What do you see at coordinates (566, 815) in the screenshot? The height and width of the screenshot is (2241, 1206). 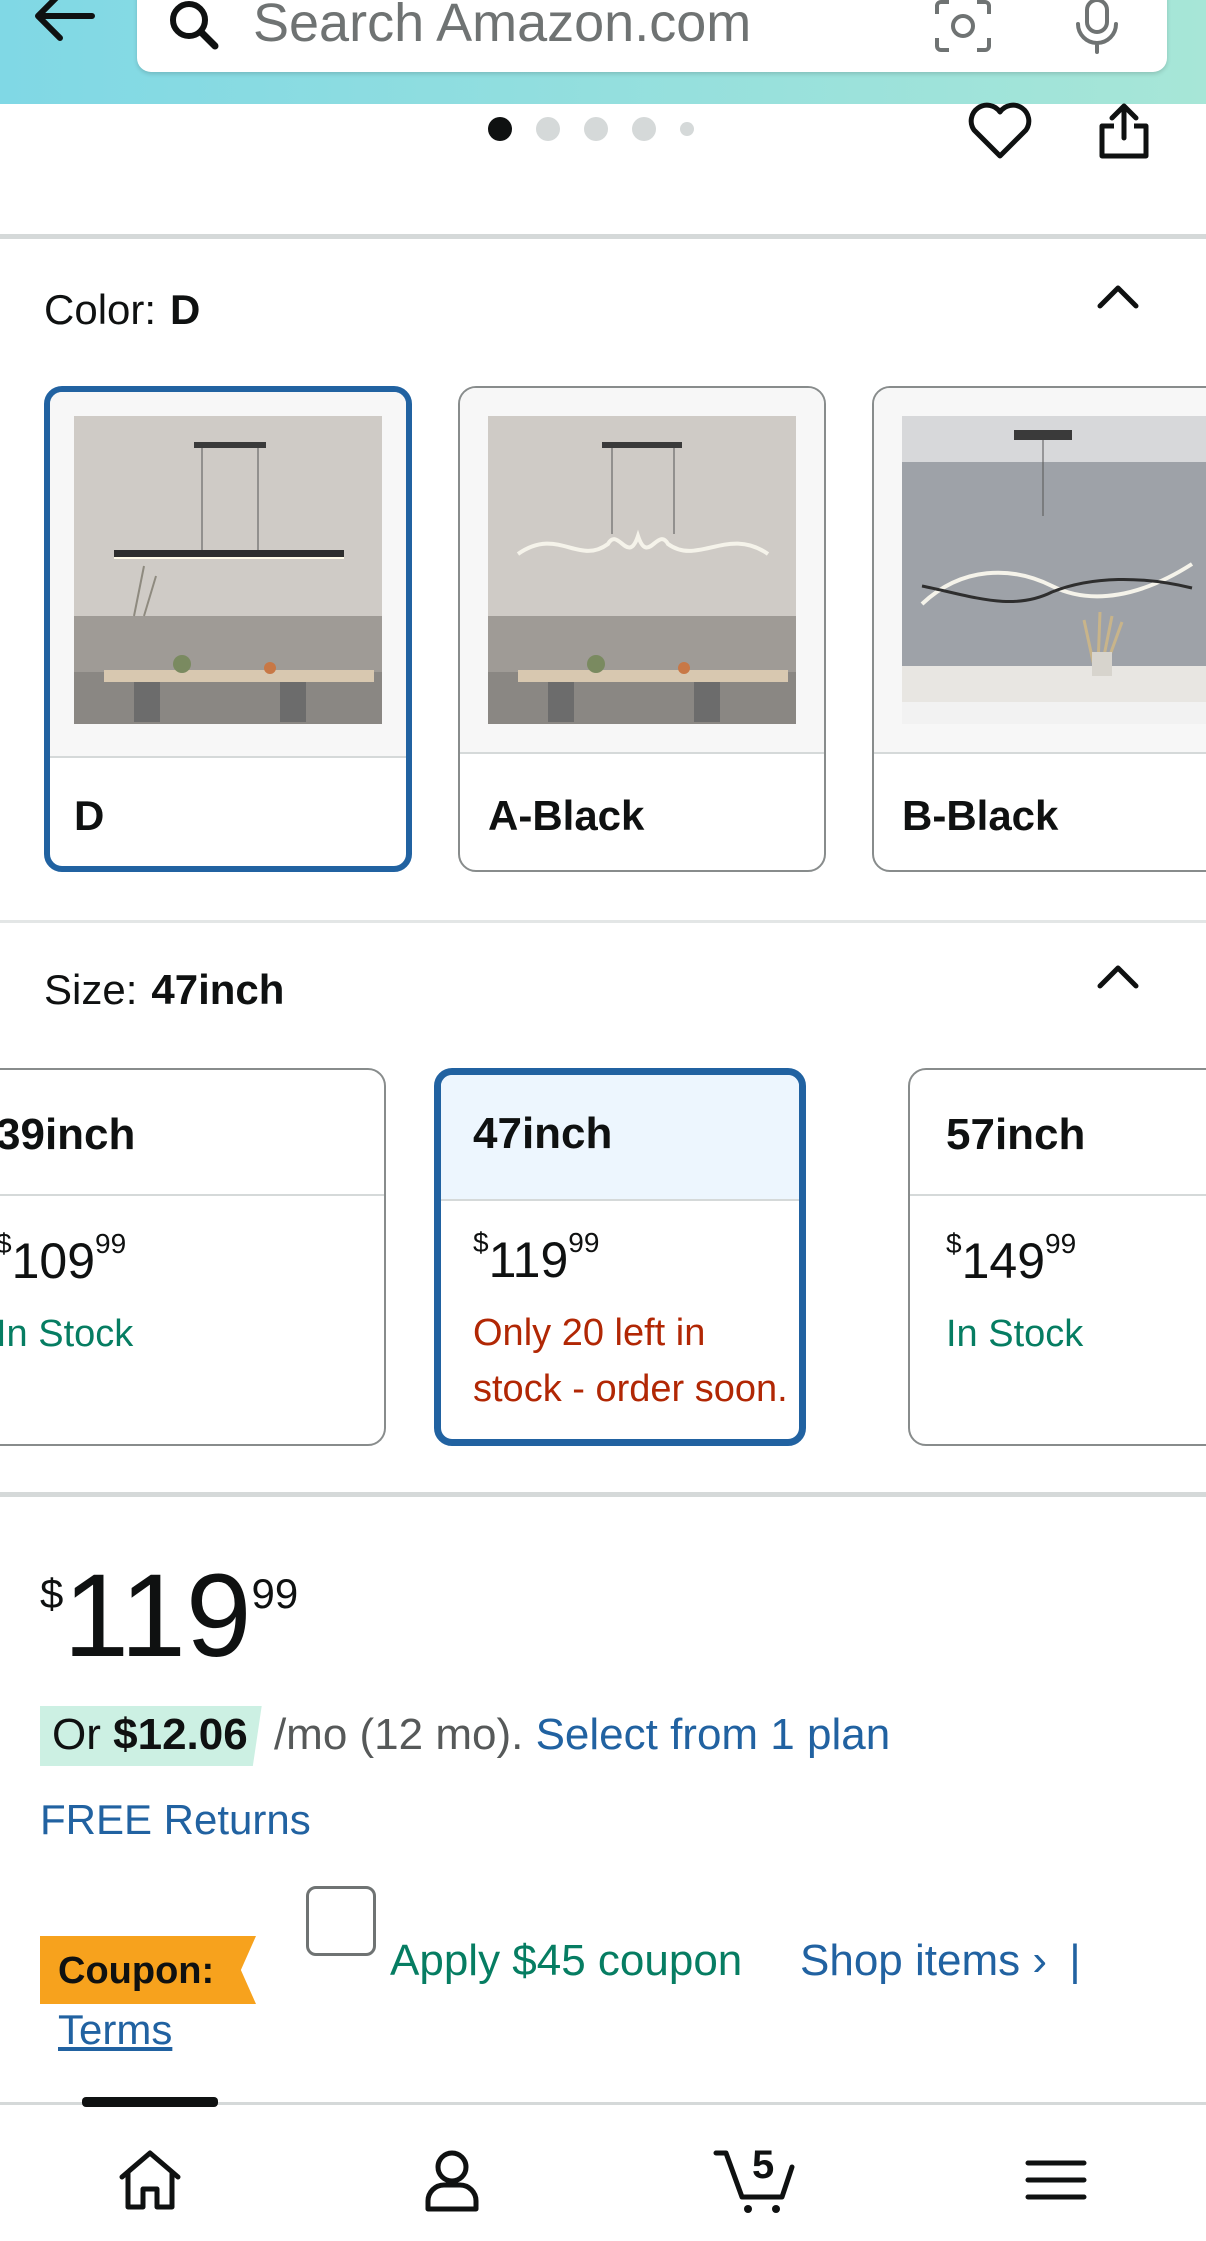 I see `swatch-label: A-Black` at bounding box center [566, 815].